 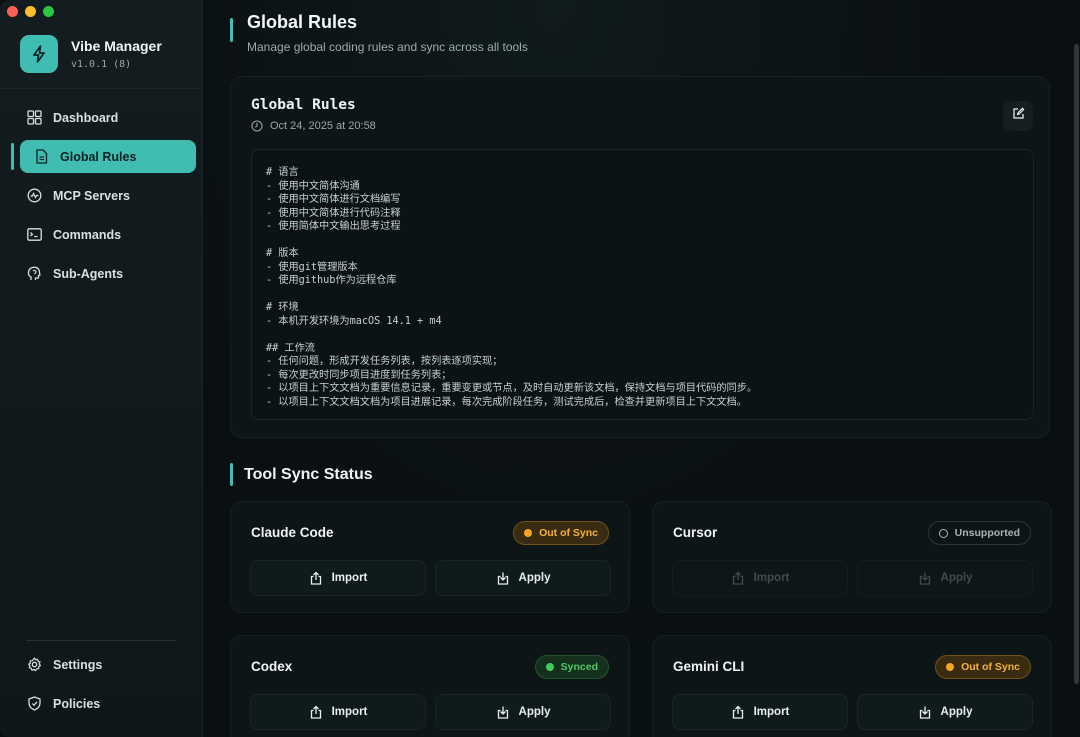 What do you see at coordinates (292, 532) in the screenshot?
I see `tool-name: Claude Code` at bounding box center [292, 532].